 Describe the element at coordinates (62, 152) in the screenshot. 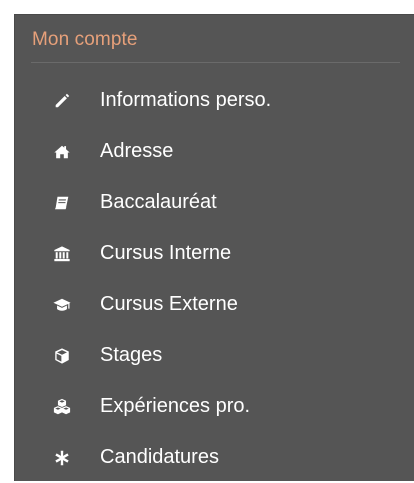

I see `home-icon` at that location.